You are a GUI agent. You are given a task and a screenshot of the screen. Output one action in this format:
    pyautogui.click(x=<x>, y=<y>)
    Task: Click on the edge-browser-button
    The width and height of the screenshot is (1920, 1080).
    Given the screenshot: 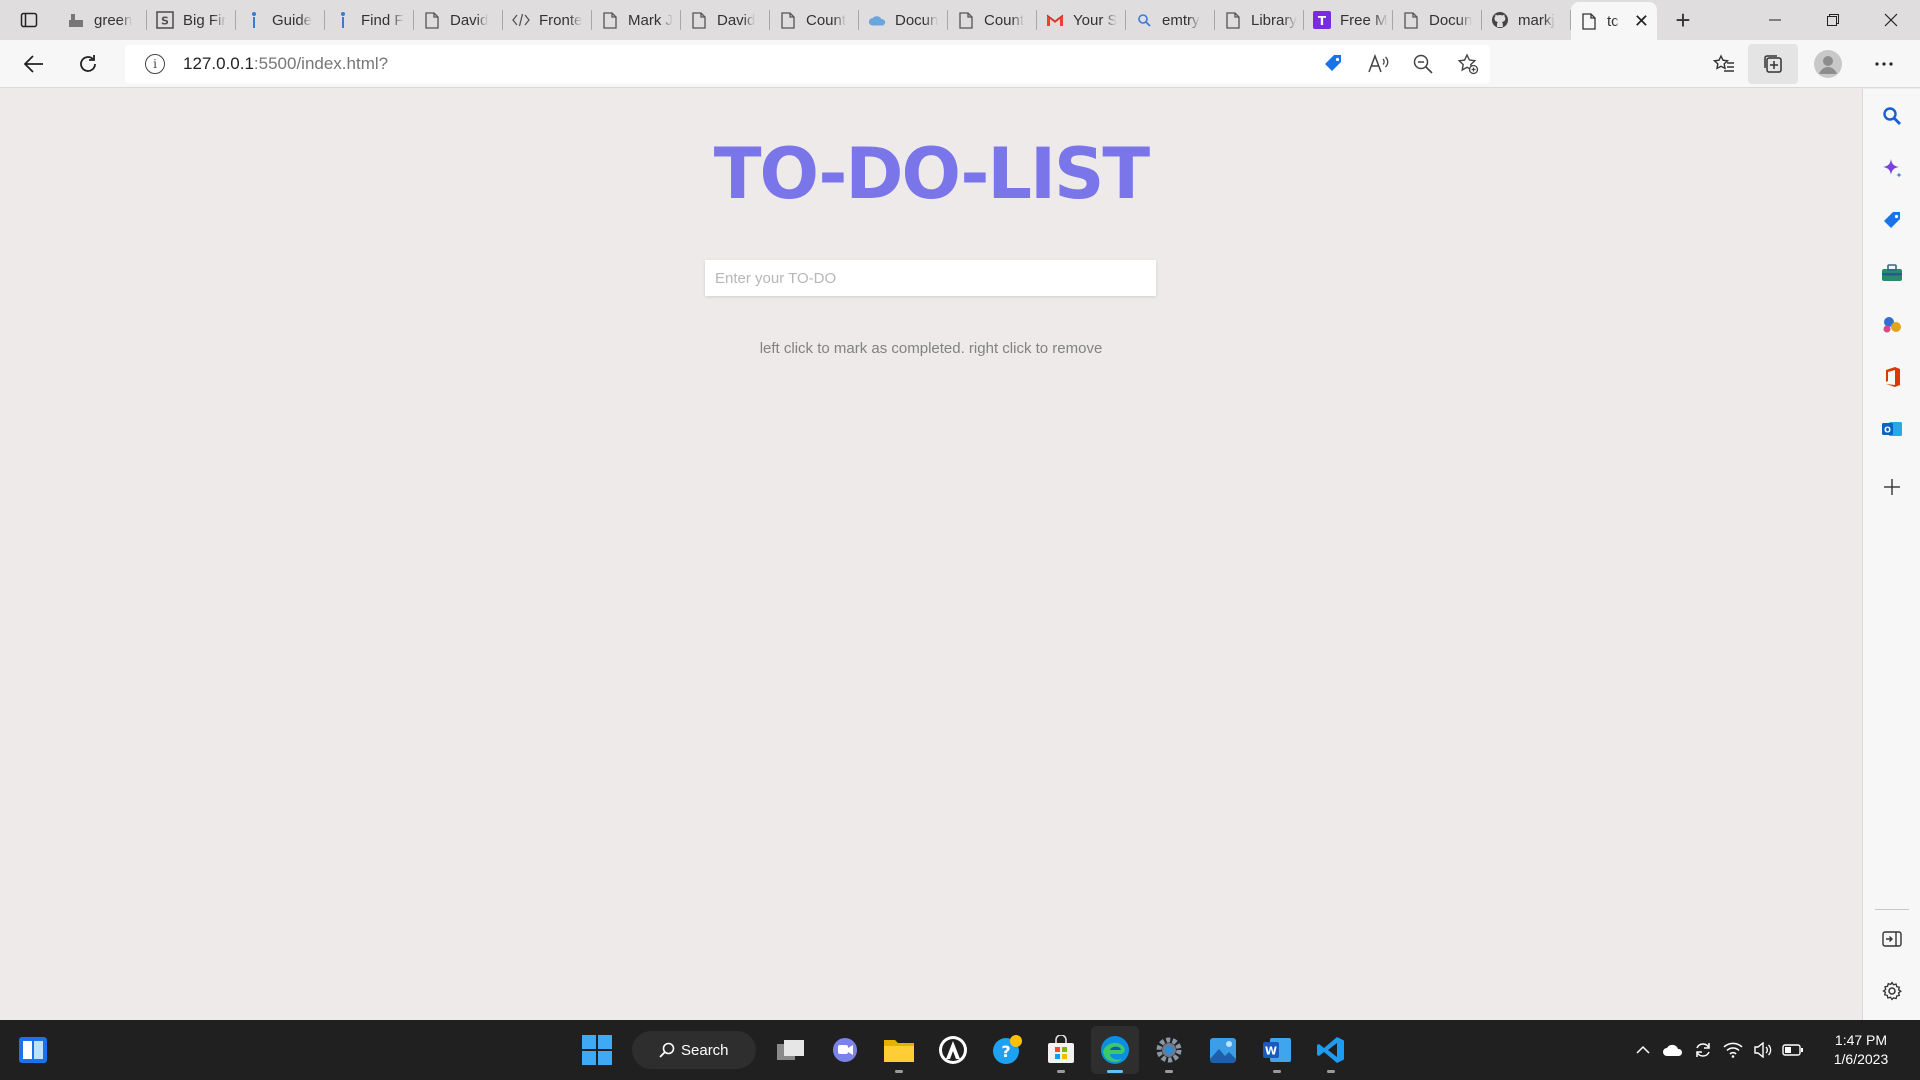 What is the action you would take?
    pyautogui.click(x=1115, y=1050)
    